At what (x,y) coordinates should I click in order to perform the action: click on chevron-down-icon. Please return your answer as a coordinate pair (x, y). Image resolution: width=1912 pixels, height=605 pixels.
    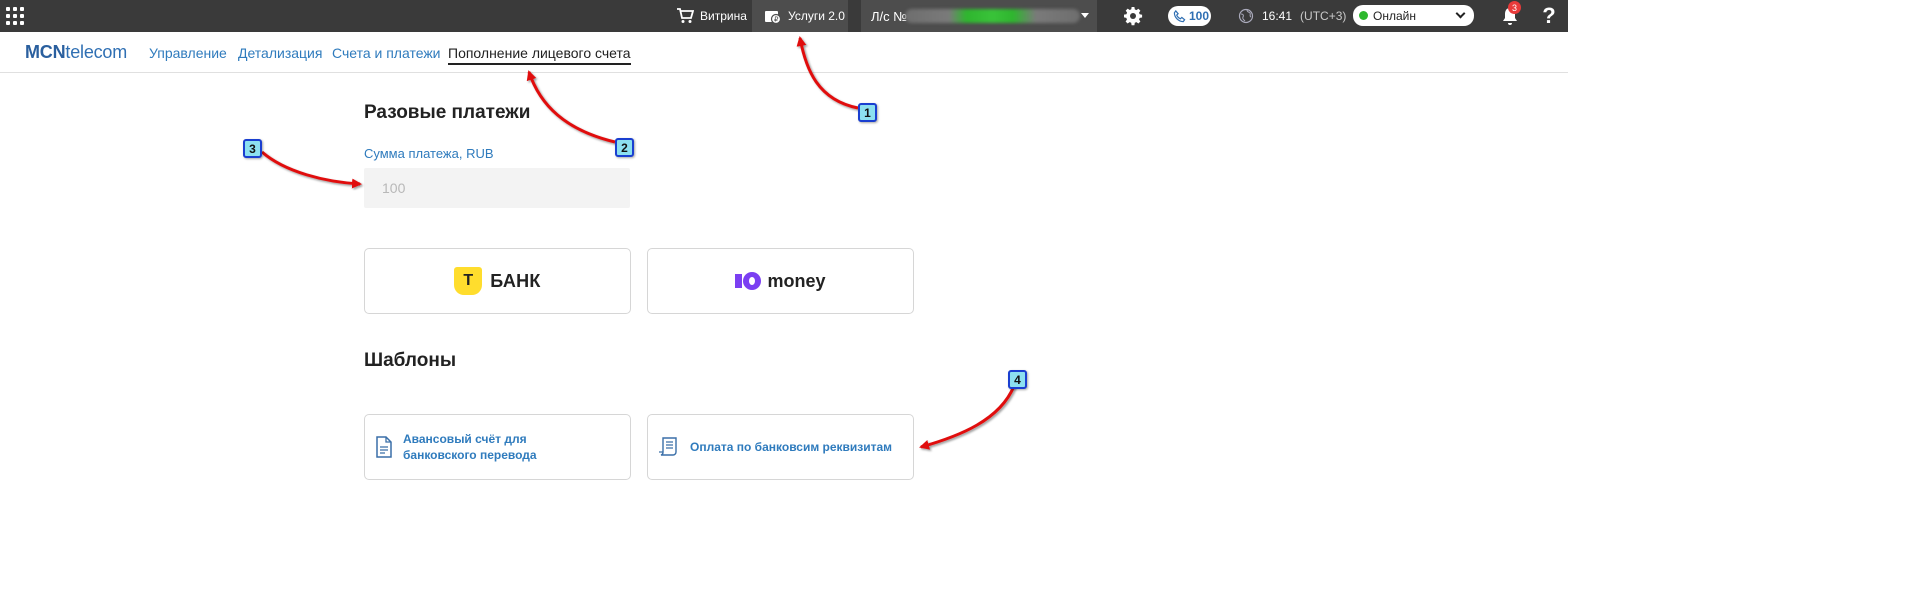
    Looking at the image, I should click on (1460, 13).